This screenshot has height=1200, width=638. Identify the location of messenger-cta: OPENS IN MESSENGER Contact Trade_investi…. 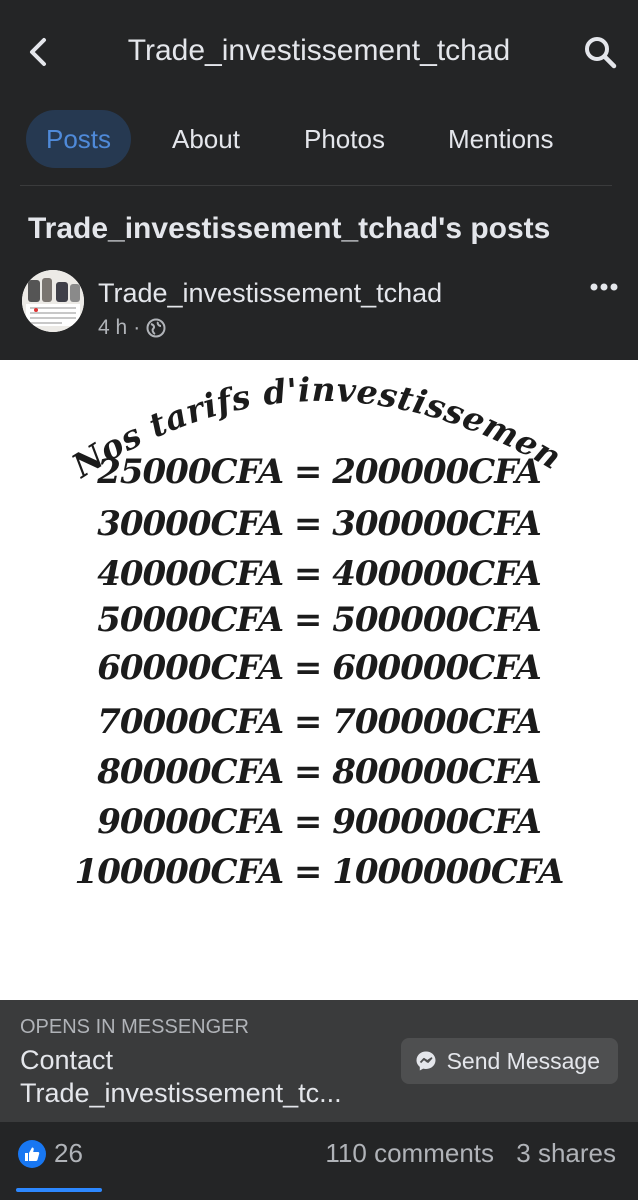
(319, 1061).